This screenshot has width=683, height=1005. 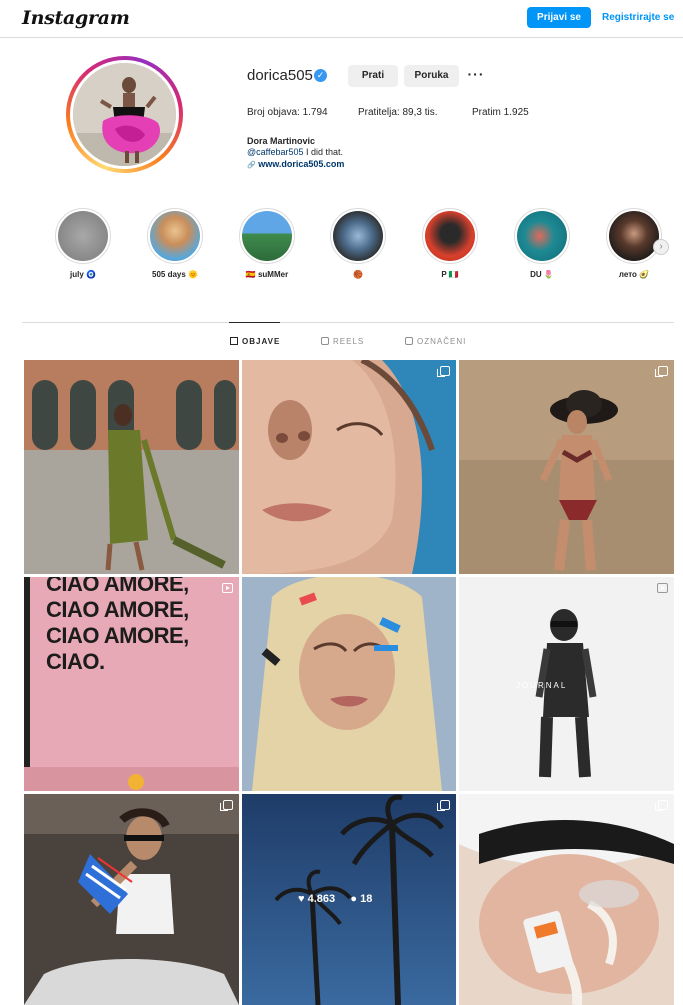 I want to click on profile-username: dorica505, so click(x=280, y=75).